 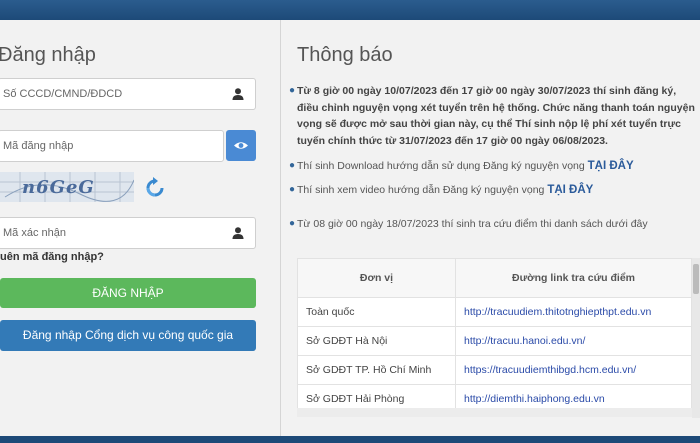 I want to click on refresh-icon, so click(x=155, y=188).